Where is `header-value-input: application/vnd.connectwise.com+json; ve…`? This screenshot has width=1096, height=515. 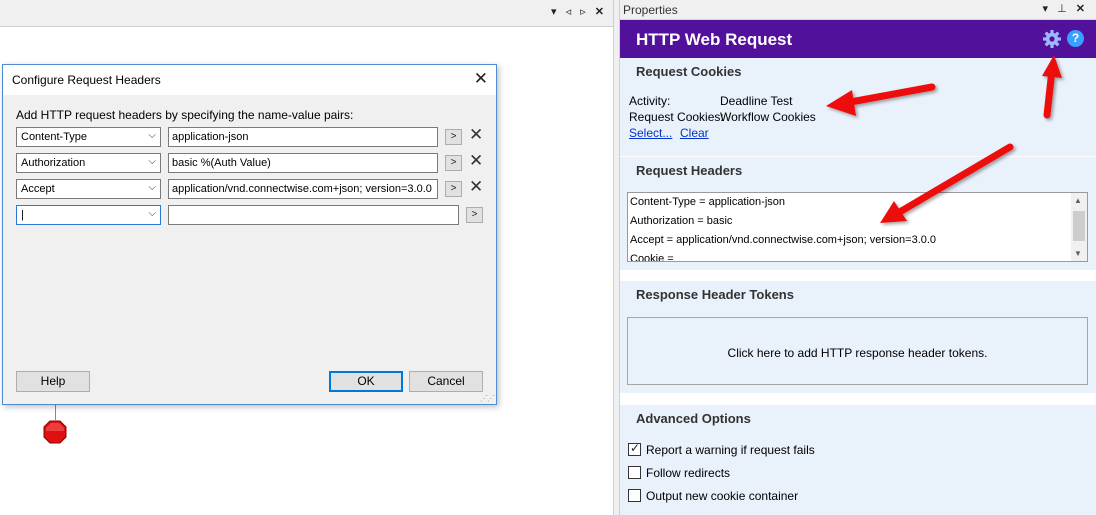
header-value-input: application/vnd.connectwise.com+json; ve… is located at coordinates (303, 189).